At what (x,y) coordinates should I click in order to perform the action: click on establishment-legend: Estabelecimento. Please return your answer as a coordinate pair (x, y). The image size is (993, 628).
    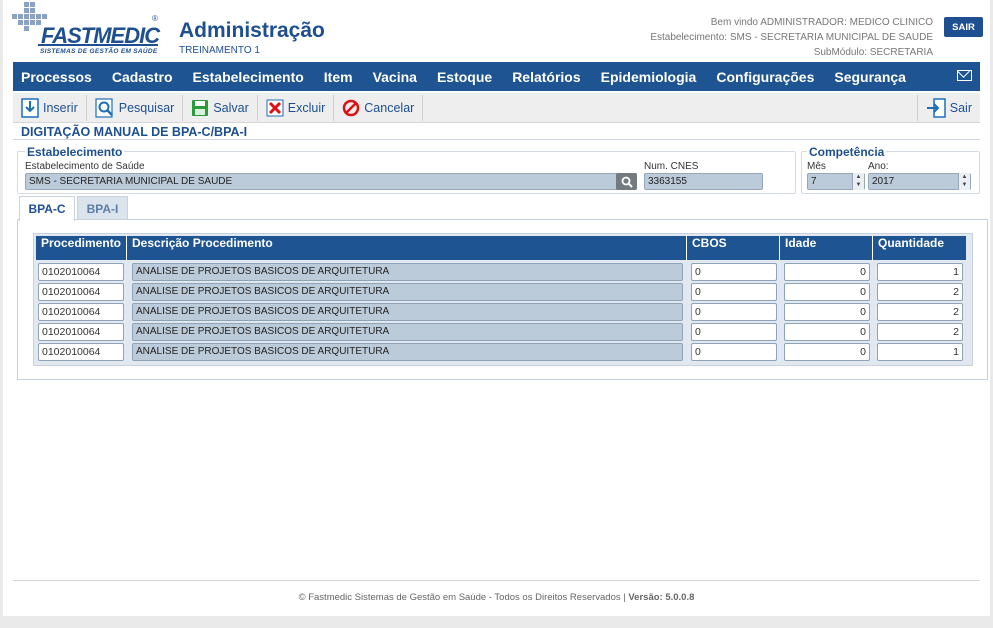
    Looking at the image, I should click on (75, 152).